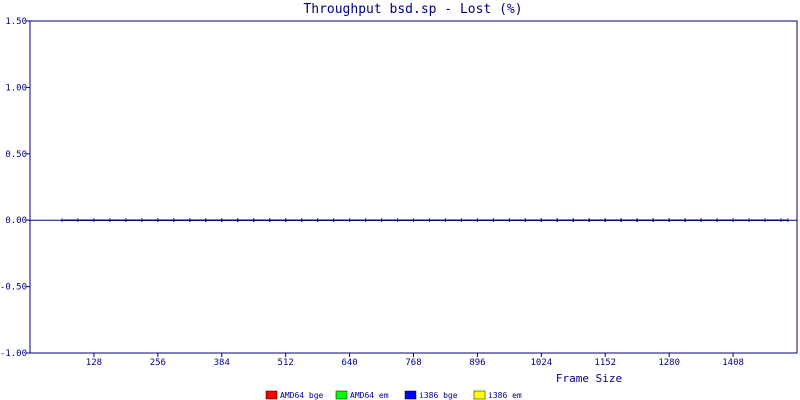 The height and width of the screenshot is (400, 800). I want to click on series-layer, so click(413, 220).